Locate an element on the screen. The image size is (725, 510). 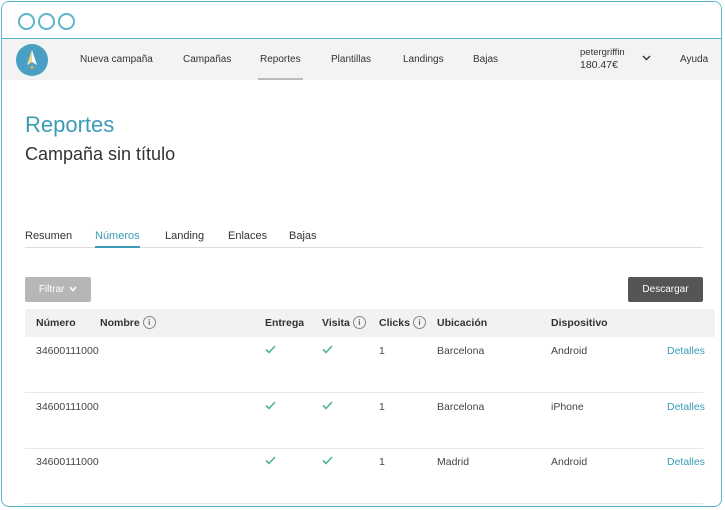
nav-item-campanas: Campañas is located at coordinates (207, 59).